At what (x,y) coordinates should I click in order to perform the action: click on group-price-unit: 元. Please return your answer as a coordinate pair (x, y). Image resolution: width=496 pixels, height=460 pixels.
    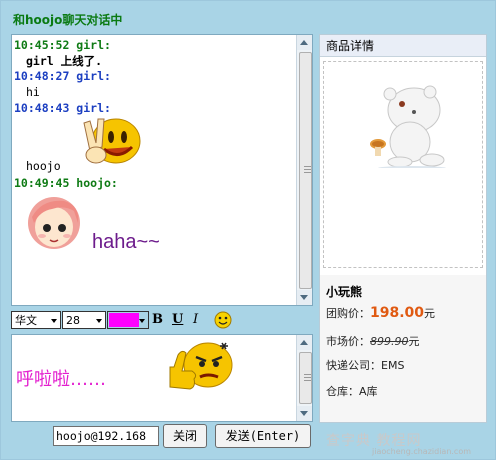
    Looking at the image, I should click on (430, 313).